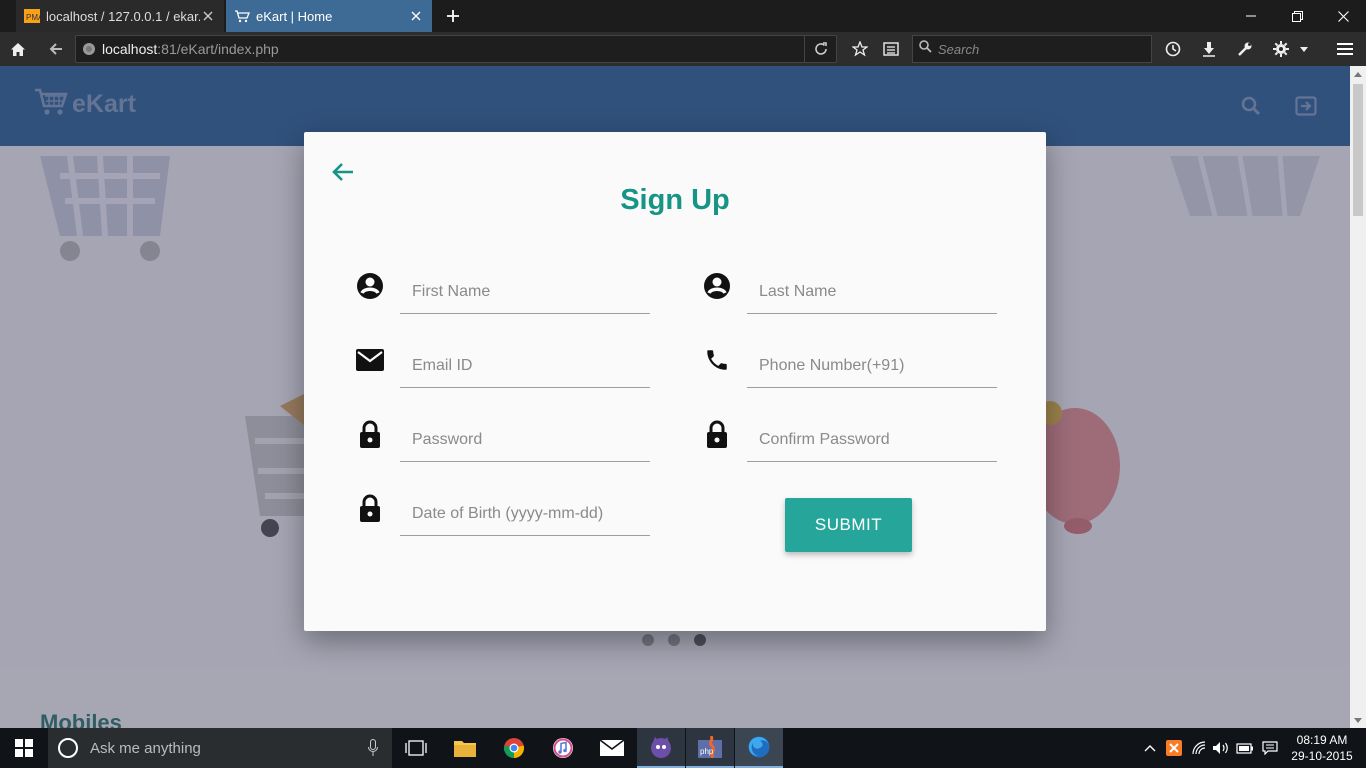 The height and width of the screenshot is (768, 1366). I want to click on file-explorer-icon, so click(465, 748).